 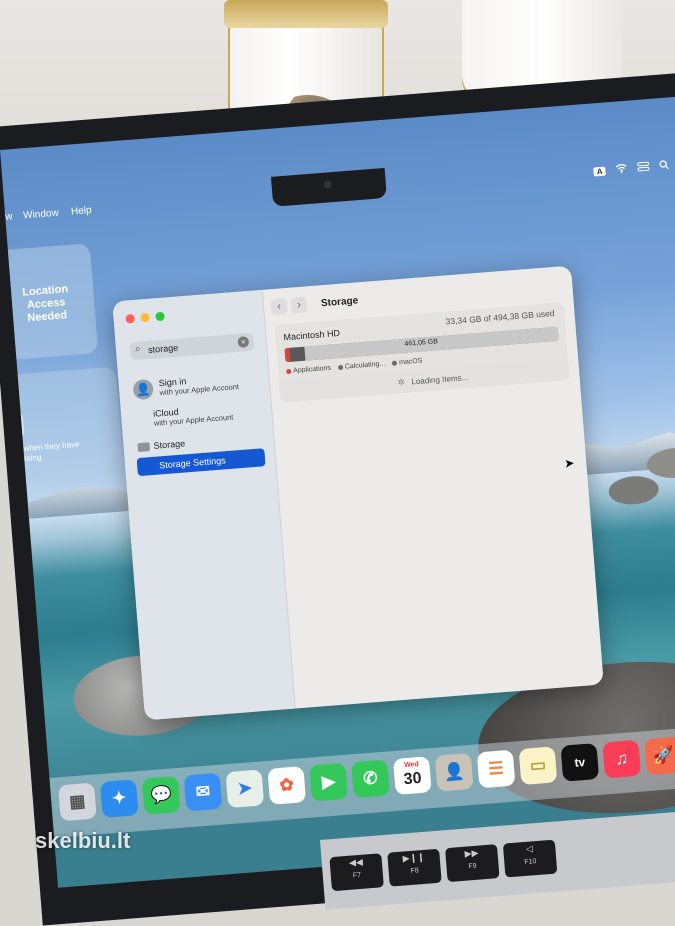 What do you see at coordinates (664, 167) in the screenshot?
I see `spotlight-search-icon` at bounding box center [664, 167].